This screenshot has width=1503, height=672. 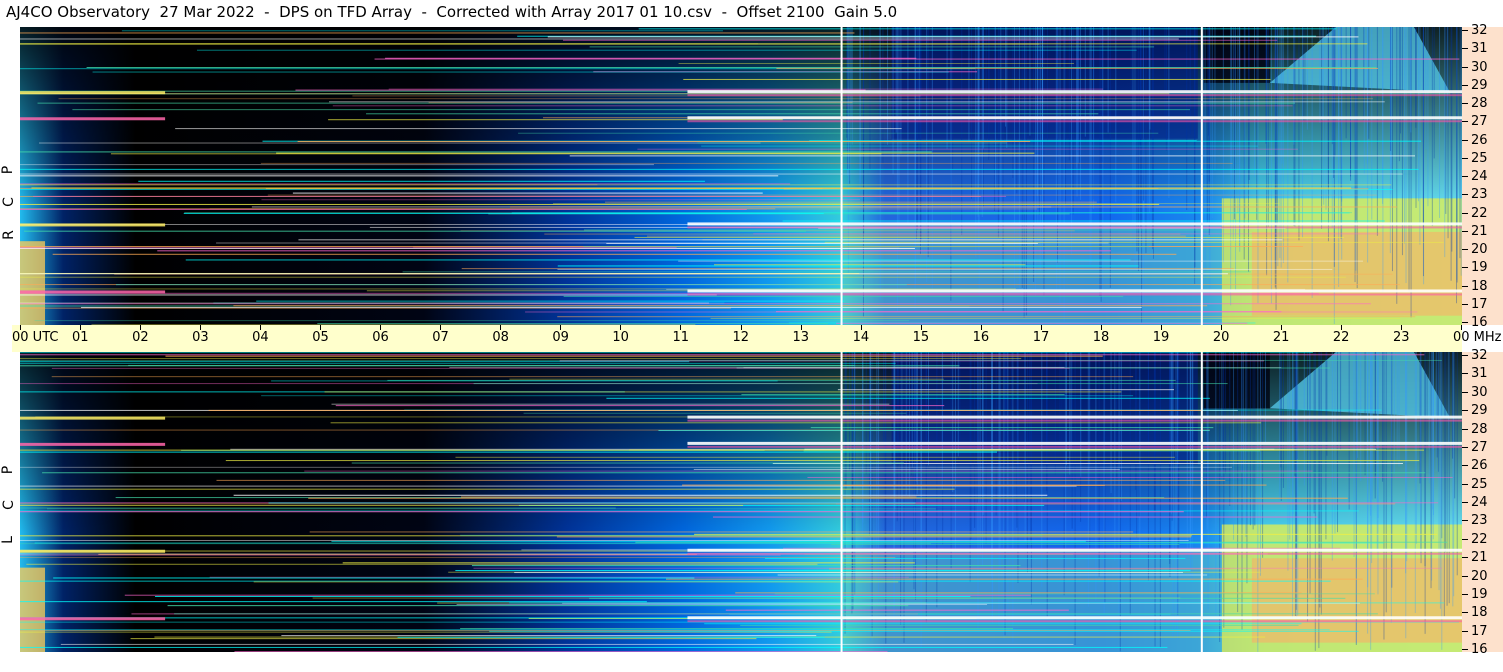 What do you see at coordinates (1479, 249) in the screenshot?
I see `freq-tick-label: 20` at bounding box center [1479, 249].